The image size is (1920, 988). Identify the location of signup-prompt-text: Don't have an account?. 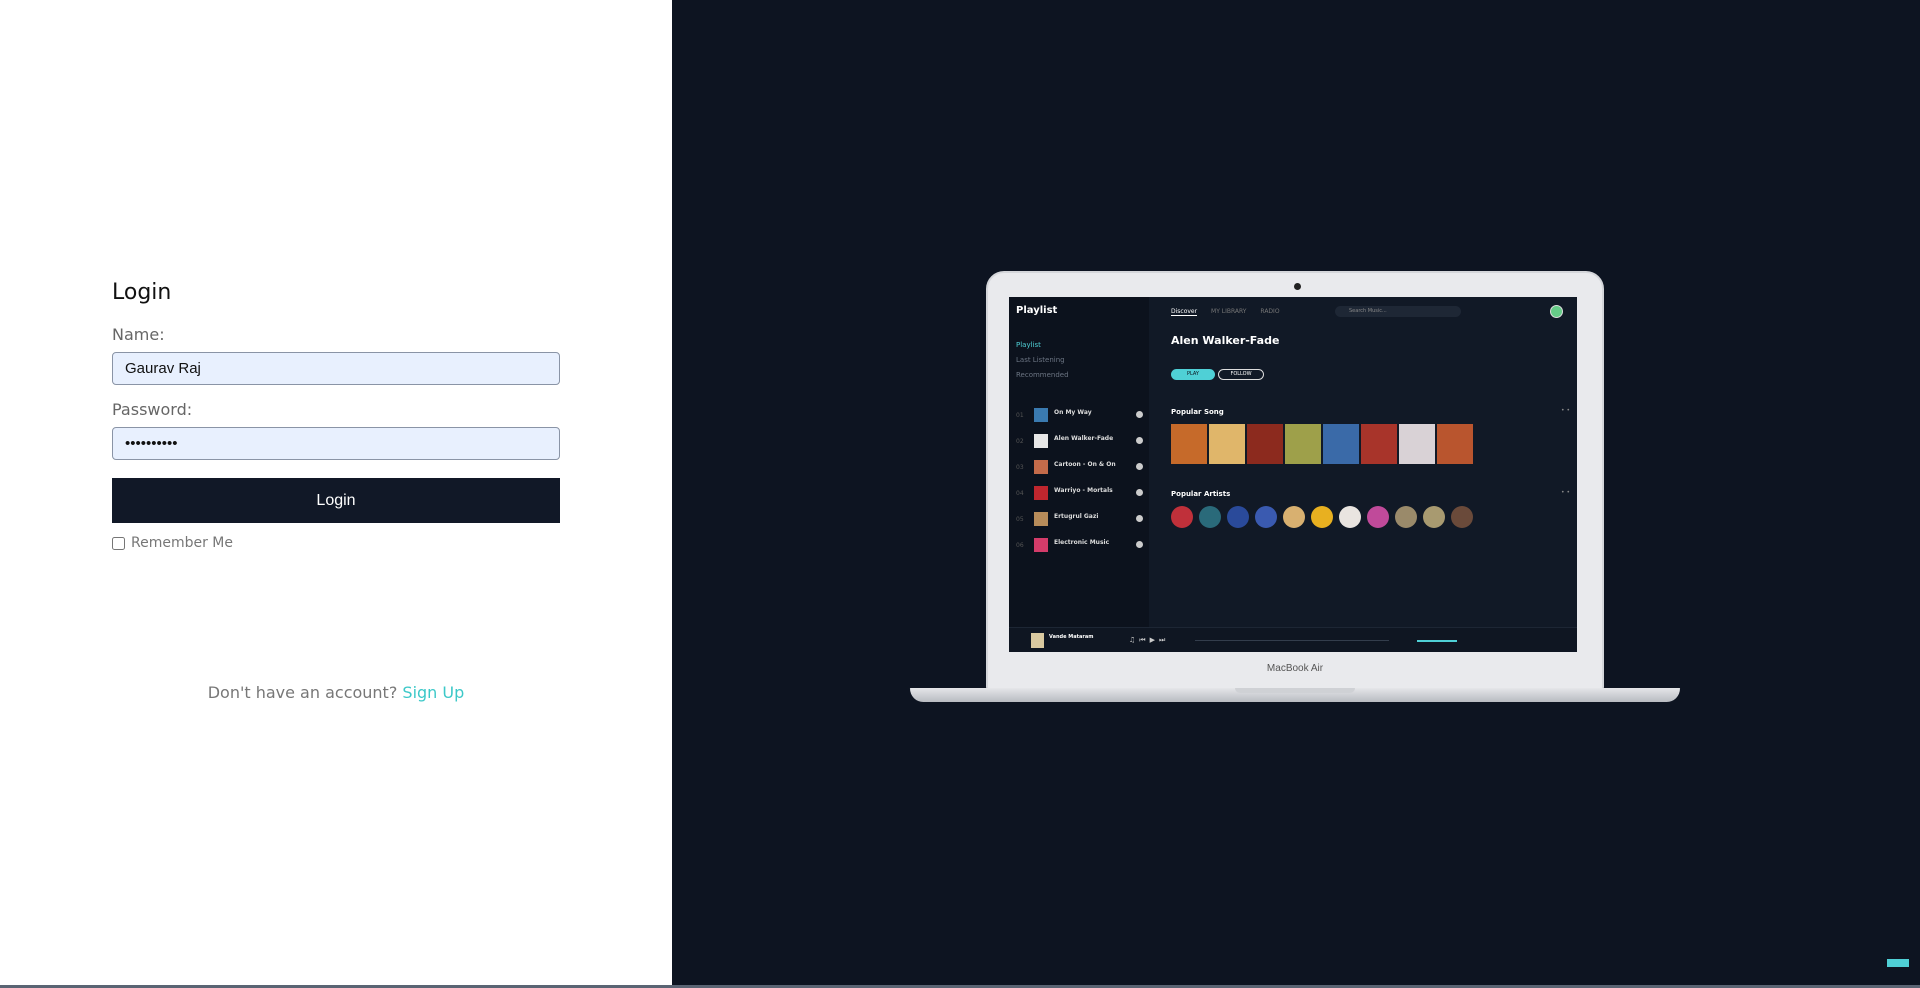
(302, 692).